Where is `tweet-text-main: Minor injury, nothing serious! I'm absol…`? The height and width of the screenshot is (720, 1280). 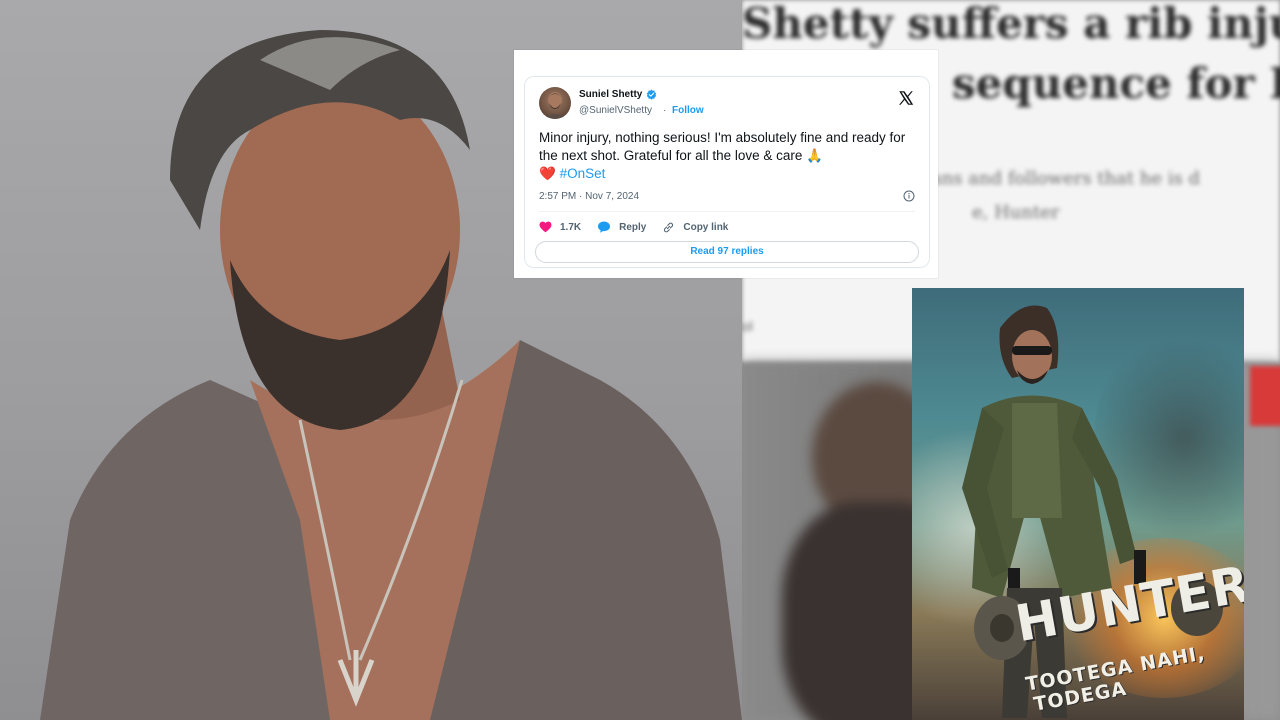 tweet-text-main: Minor injury, nothing serious! I'm absol… is located at coordinates (722, 146).